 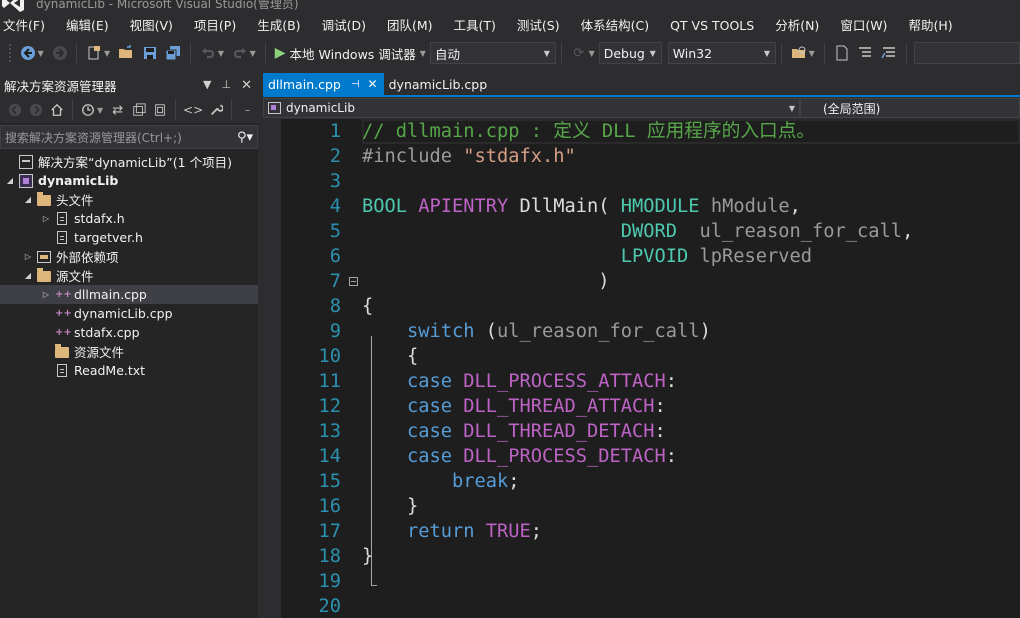 What do you see at coordinates (107, 53) in the screenshot?
I see `new-project-dropdown-icon: ▼` at bounding box center [107, 53].